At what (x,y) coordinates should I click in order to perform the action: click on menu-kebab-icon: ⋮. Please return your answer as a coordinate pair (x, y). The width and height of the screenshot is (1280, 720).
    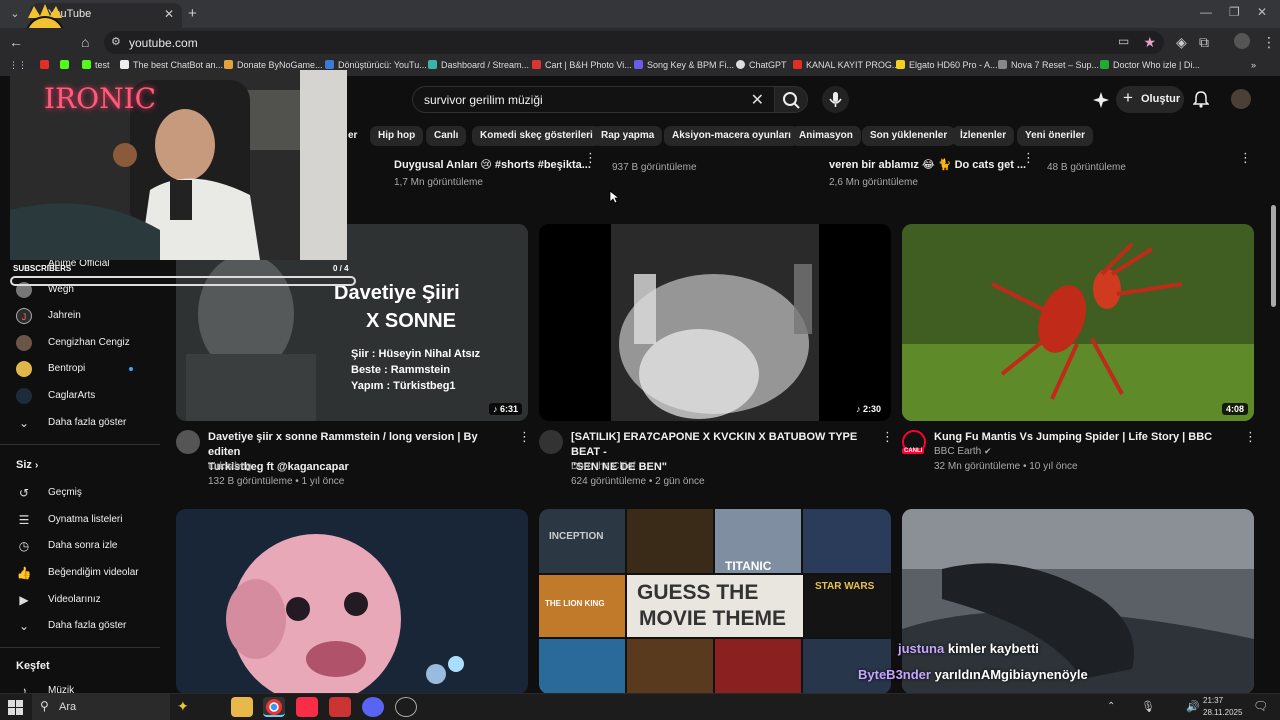
    Looking at the image, I should click on (1269, 42).